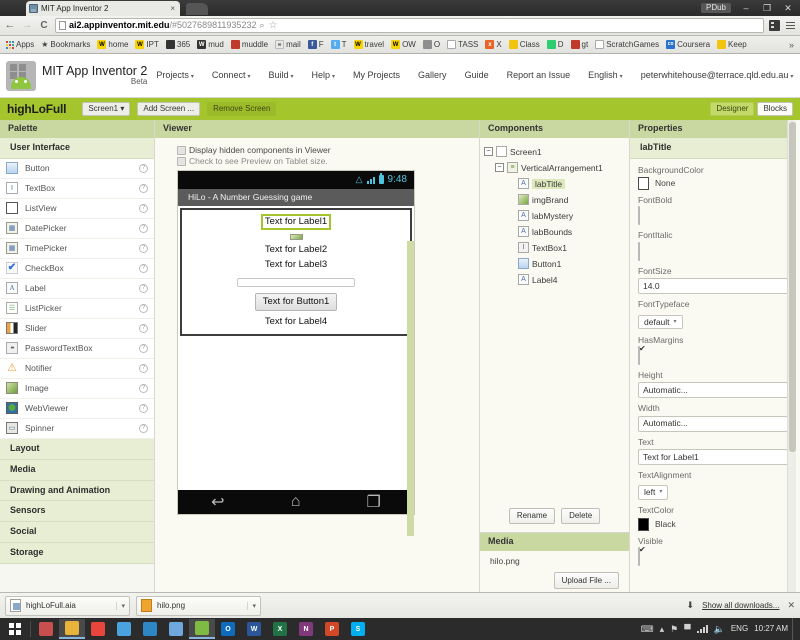 Image resolution: width=800 pixels, height=640 pixels. What do you see at coordinates (791, 45) in the screenshot?
I see `bookmarks-overflow-icon: »` at bounding box center [791, 45].